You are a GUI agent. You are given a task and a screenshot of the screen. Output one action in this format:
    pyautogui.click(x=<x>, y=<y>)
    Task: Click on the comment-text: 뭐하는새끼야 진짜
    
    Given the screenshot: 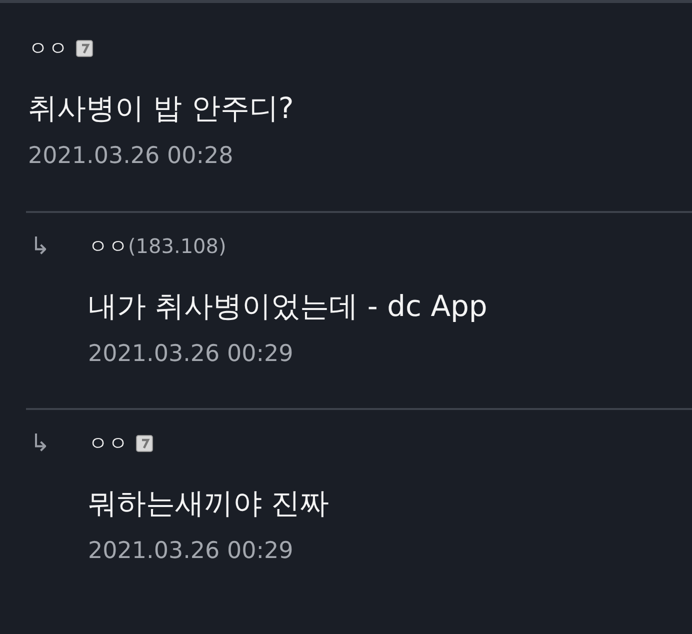 What is the action you would take?
    pyautogui.click(x=209, y=503)
    